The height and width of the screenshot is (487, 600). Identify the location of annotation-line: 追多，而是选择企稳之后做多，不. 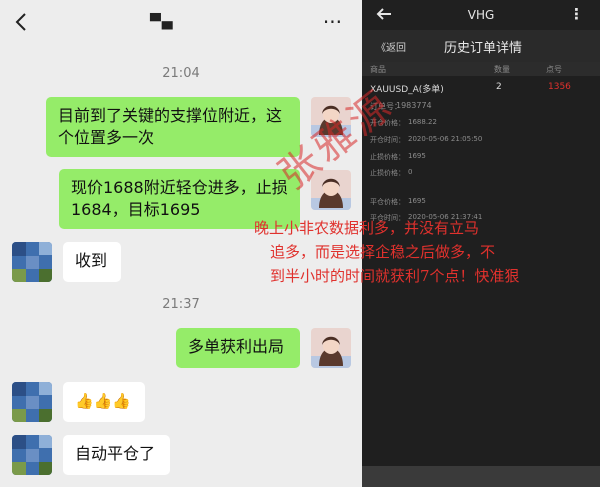
(383, 252).